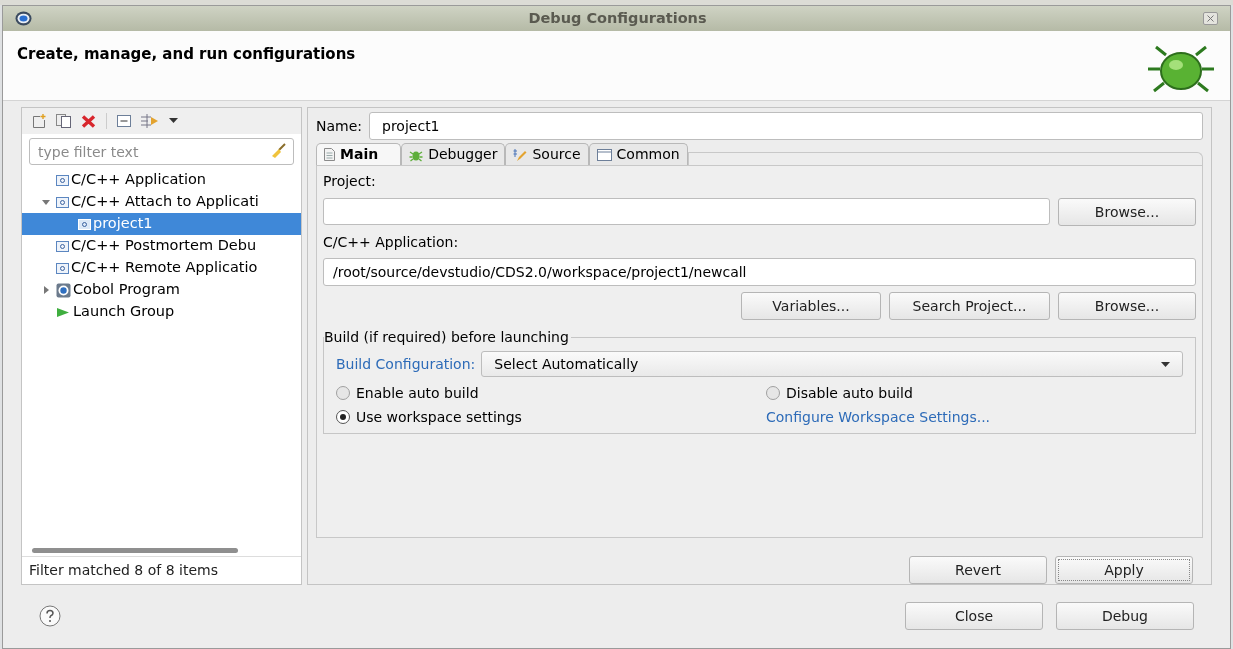 The width and height of the screenshot is (1233, 649). What do you see at coordinates (161, 268) in the screenshot?
I see `tree-item: C/C++ Remote Applicatio` at bounding box center [161, 268].